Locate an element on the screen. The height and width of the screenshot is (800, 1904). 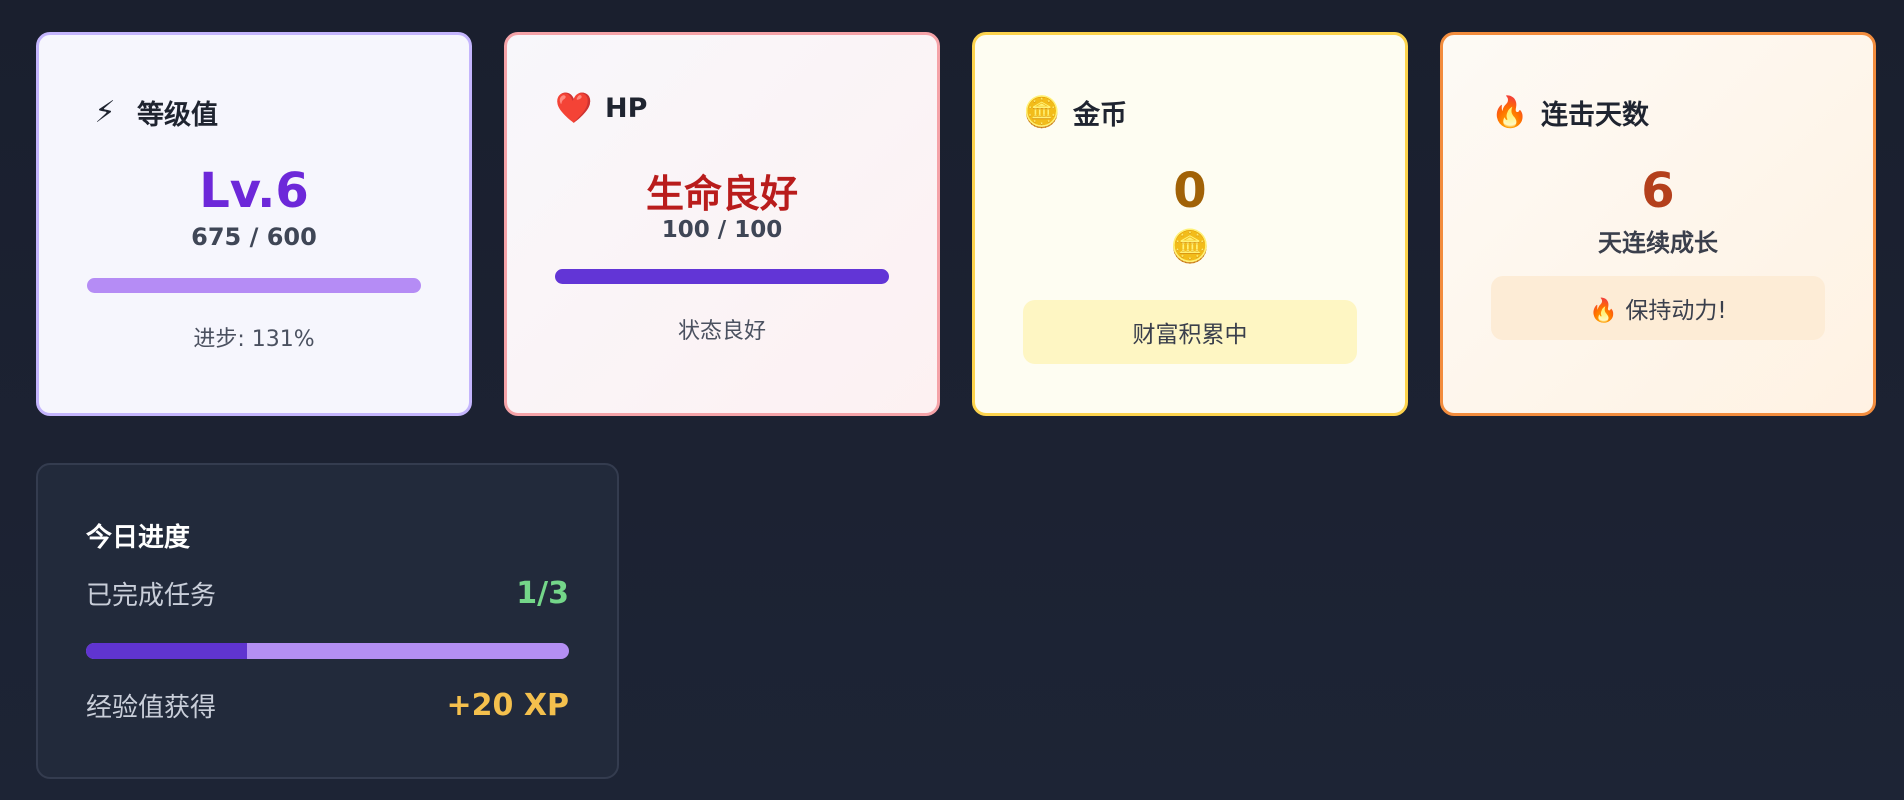
level-value: Lv.6 is located at coordinates (254, 191).